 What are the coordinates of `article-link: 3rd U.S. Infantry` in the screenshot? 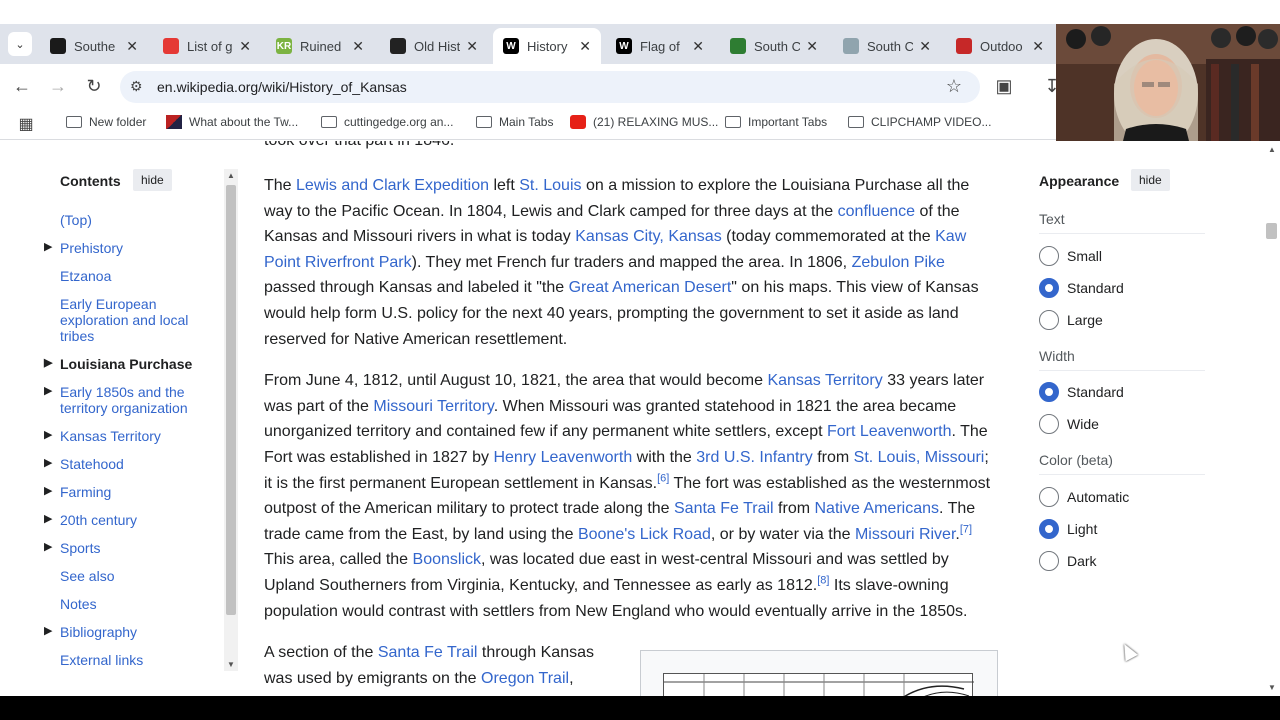 It's located at (754, 457).